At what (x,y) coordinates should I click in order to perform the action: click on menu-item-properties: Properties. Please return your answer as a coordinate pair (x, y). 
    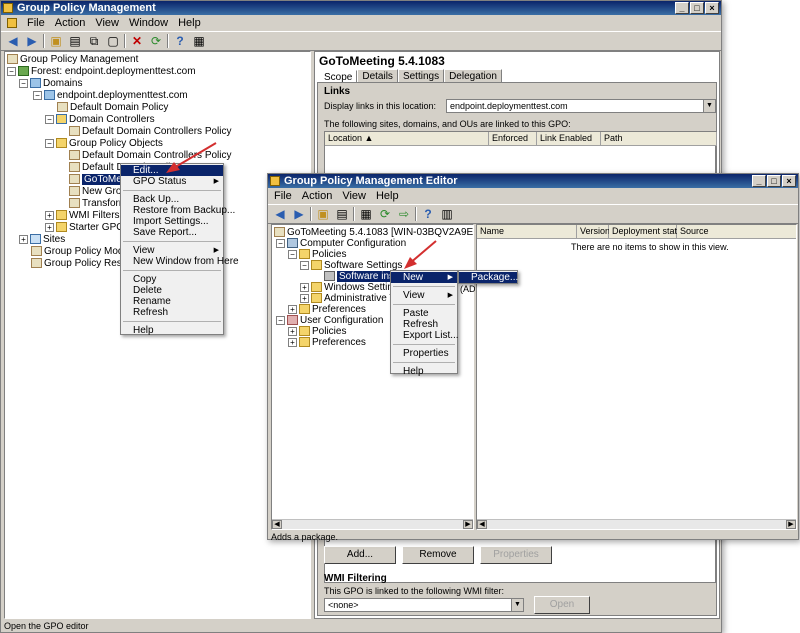
    Looking at the image, I should click on (424, 353).